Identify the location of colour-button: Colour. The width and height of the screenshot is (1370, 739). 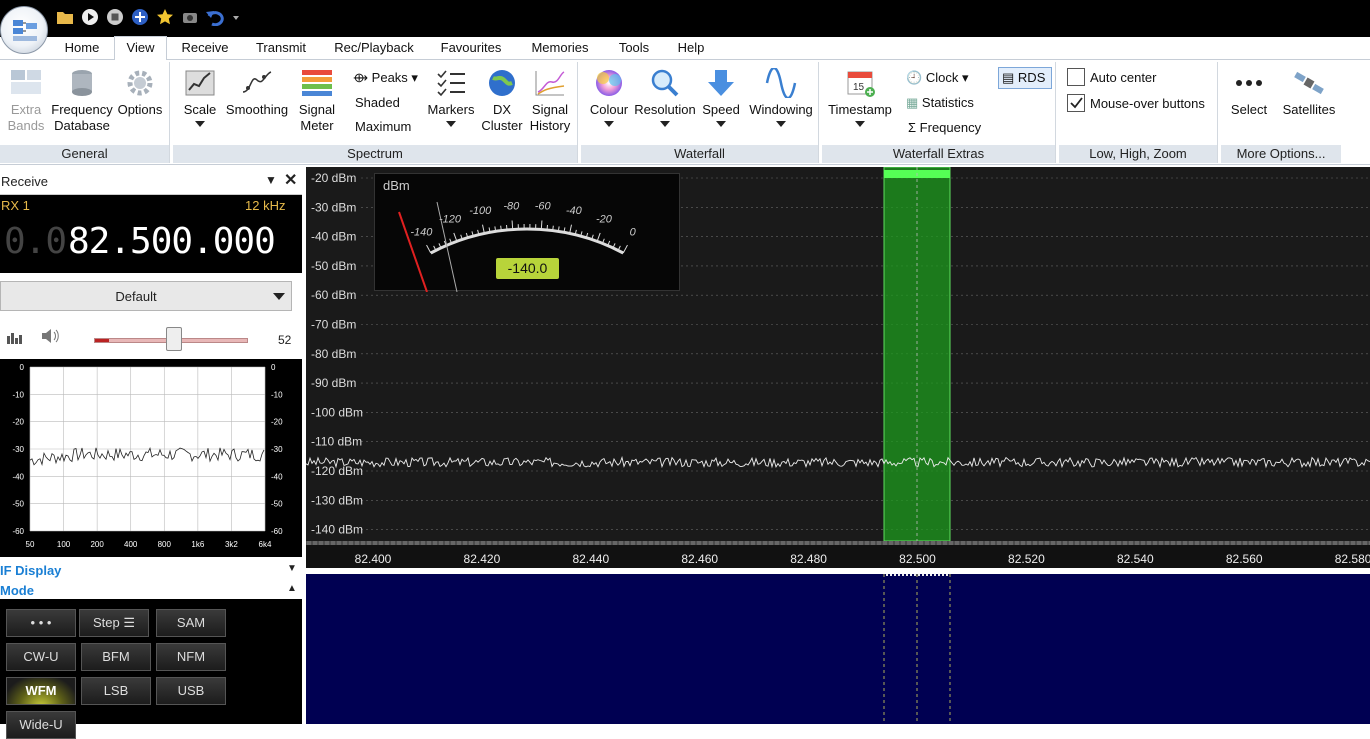
(609, 97).